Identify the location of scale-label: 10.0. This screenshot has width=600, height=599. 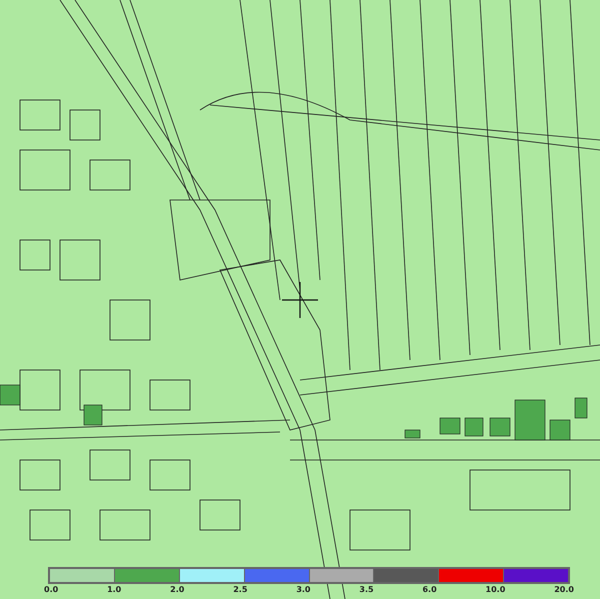
(496, 589).